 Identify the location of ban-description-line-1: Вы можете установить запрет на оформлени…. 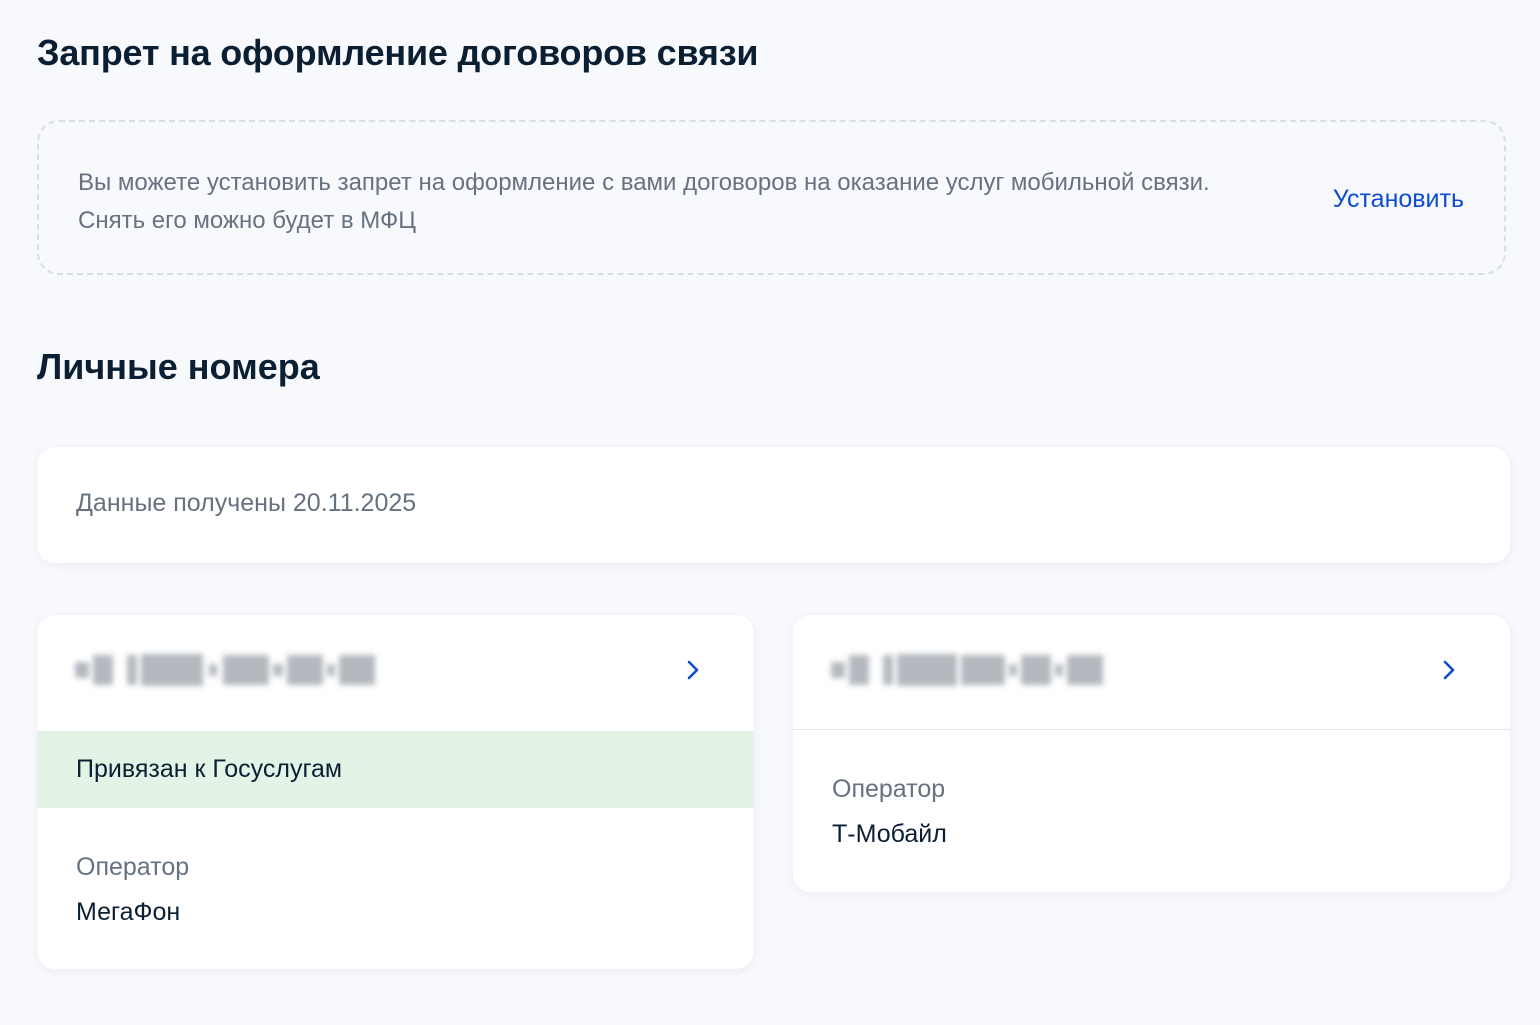
(644, 182).